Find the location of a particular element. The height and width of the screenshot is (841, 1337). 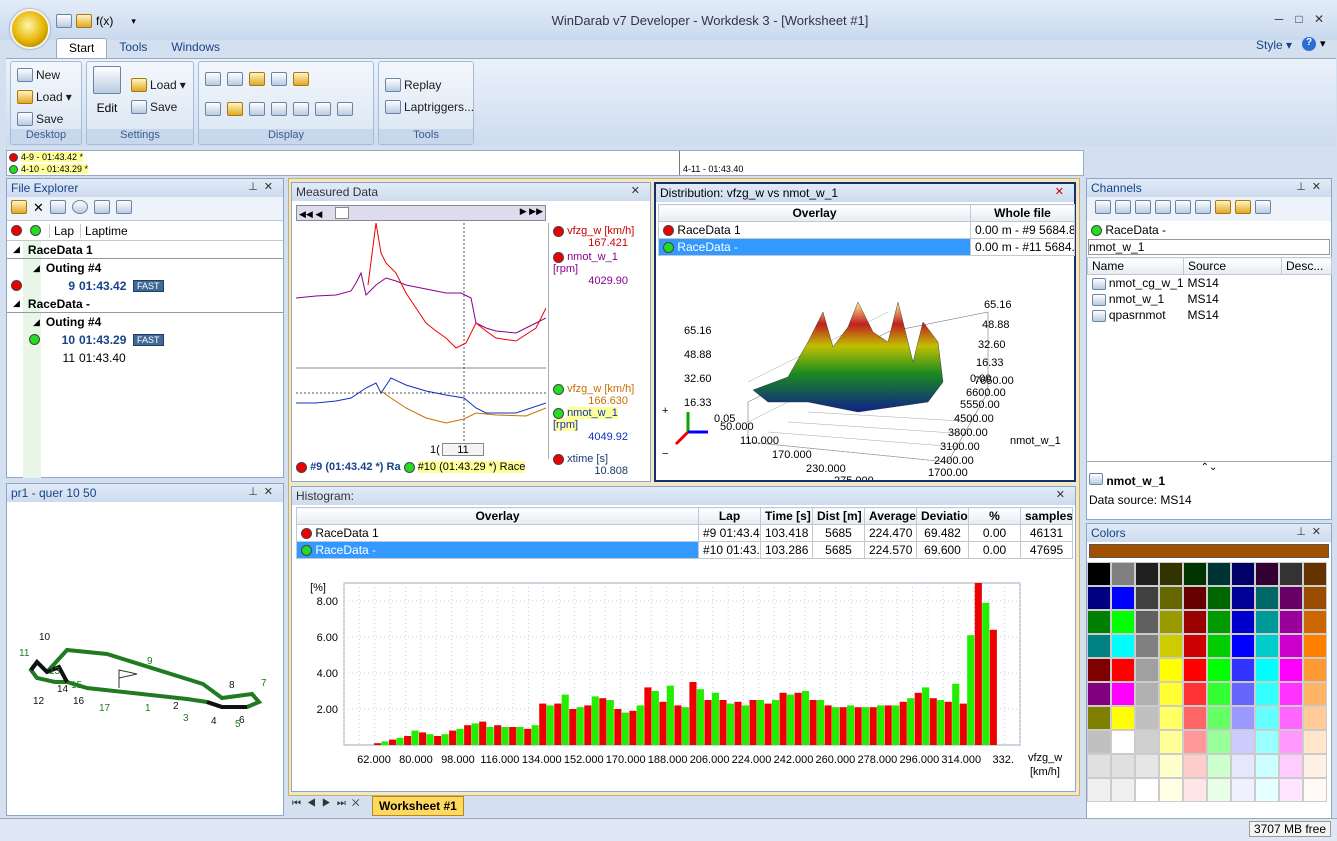

channel-row: qpasrnmot MS14 is located at coordinates (1210, 315).